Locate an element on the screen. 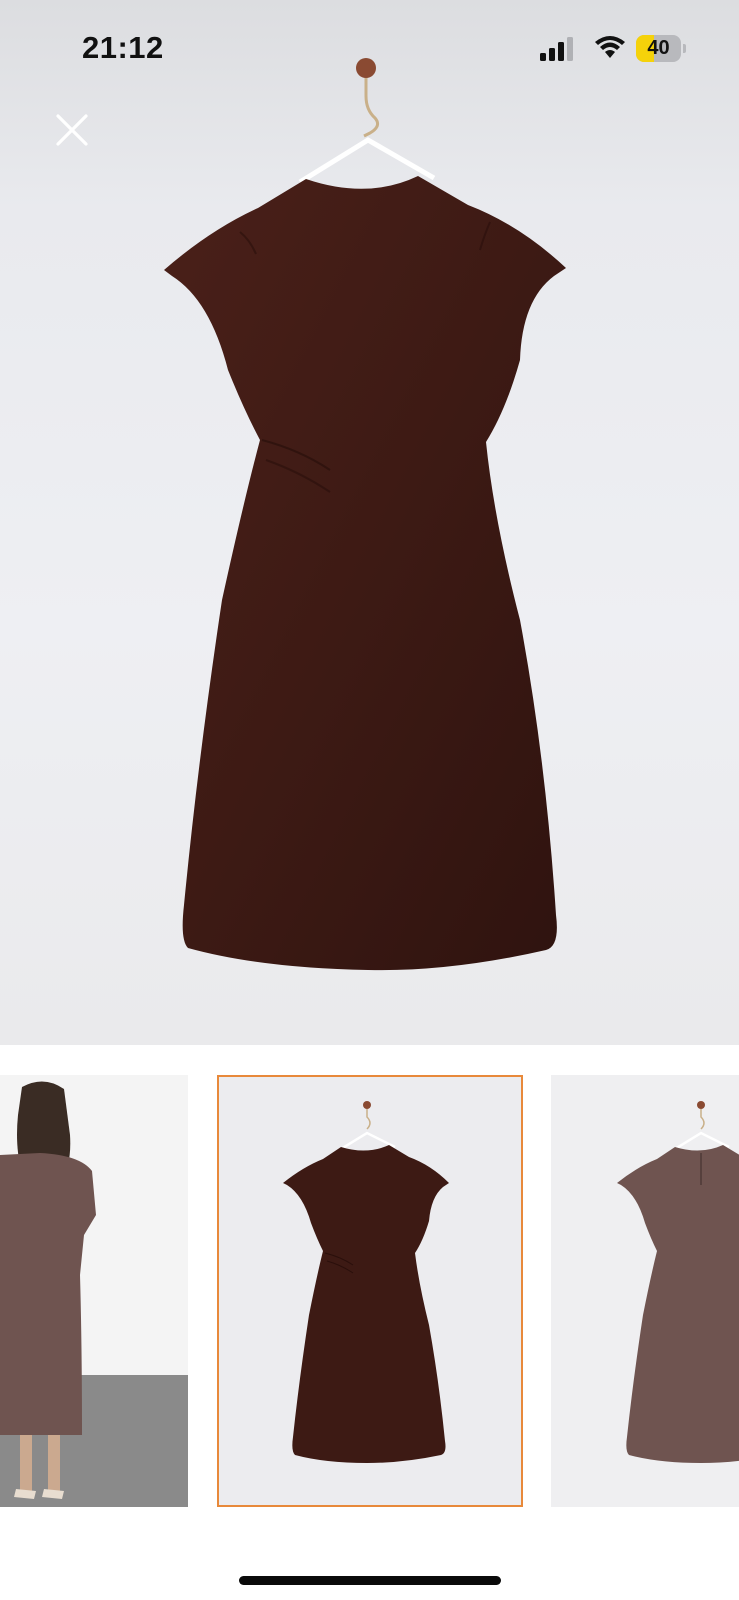 The width and height of the screenshot is (739, 1600). dress-back-thumb-image is located at coordinates (678, 1282).